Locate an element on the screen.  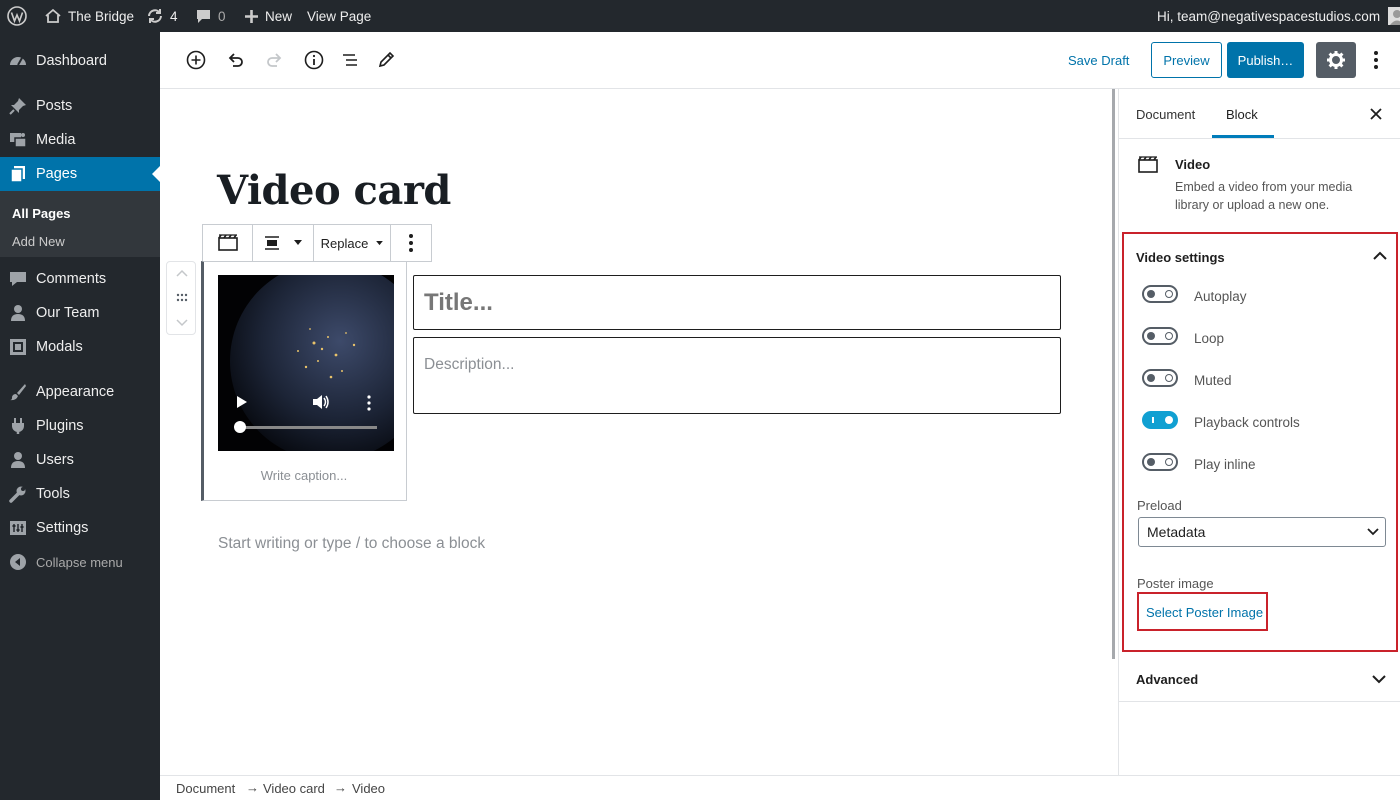
breadcrumb-video: Video is located at coordinates (368, 788).